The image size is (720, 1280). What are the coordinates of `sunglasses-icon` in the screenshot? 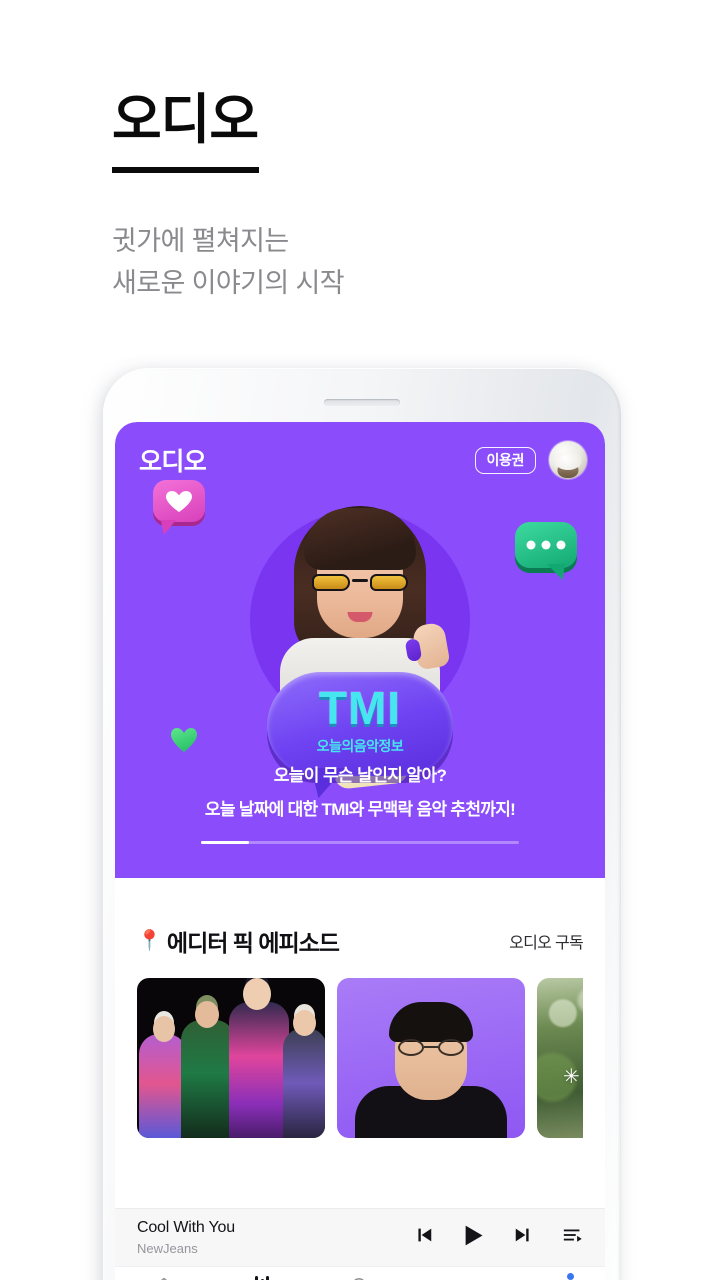 It's located at (360, 583).